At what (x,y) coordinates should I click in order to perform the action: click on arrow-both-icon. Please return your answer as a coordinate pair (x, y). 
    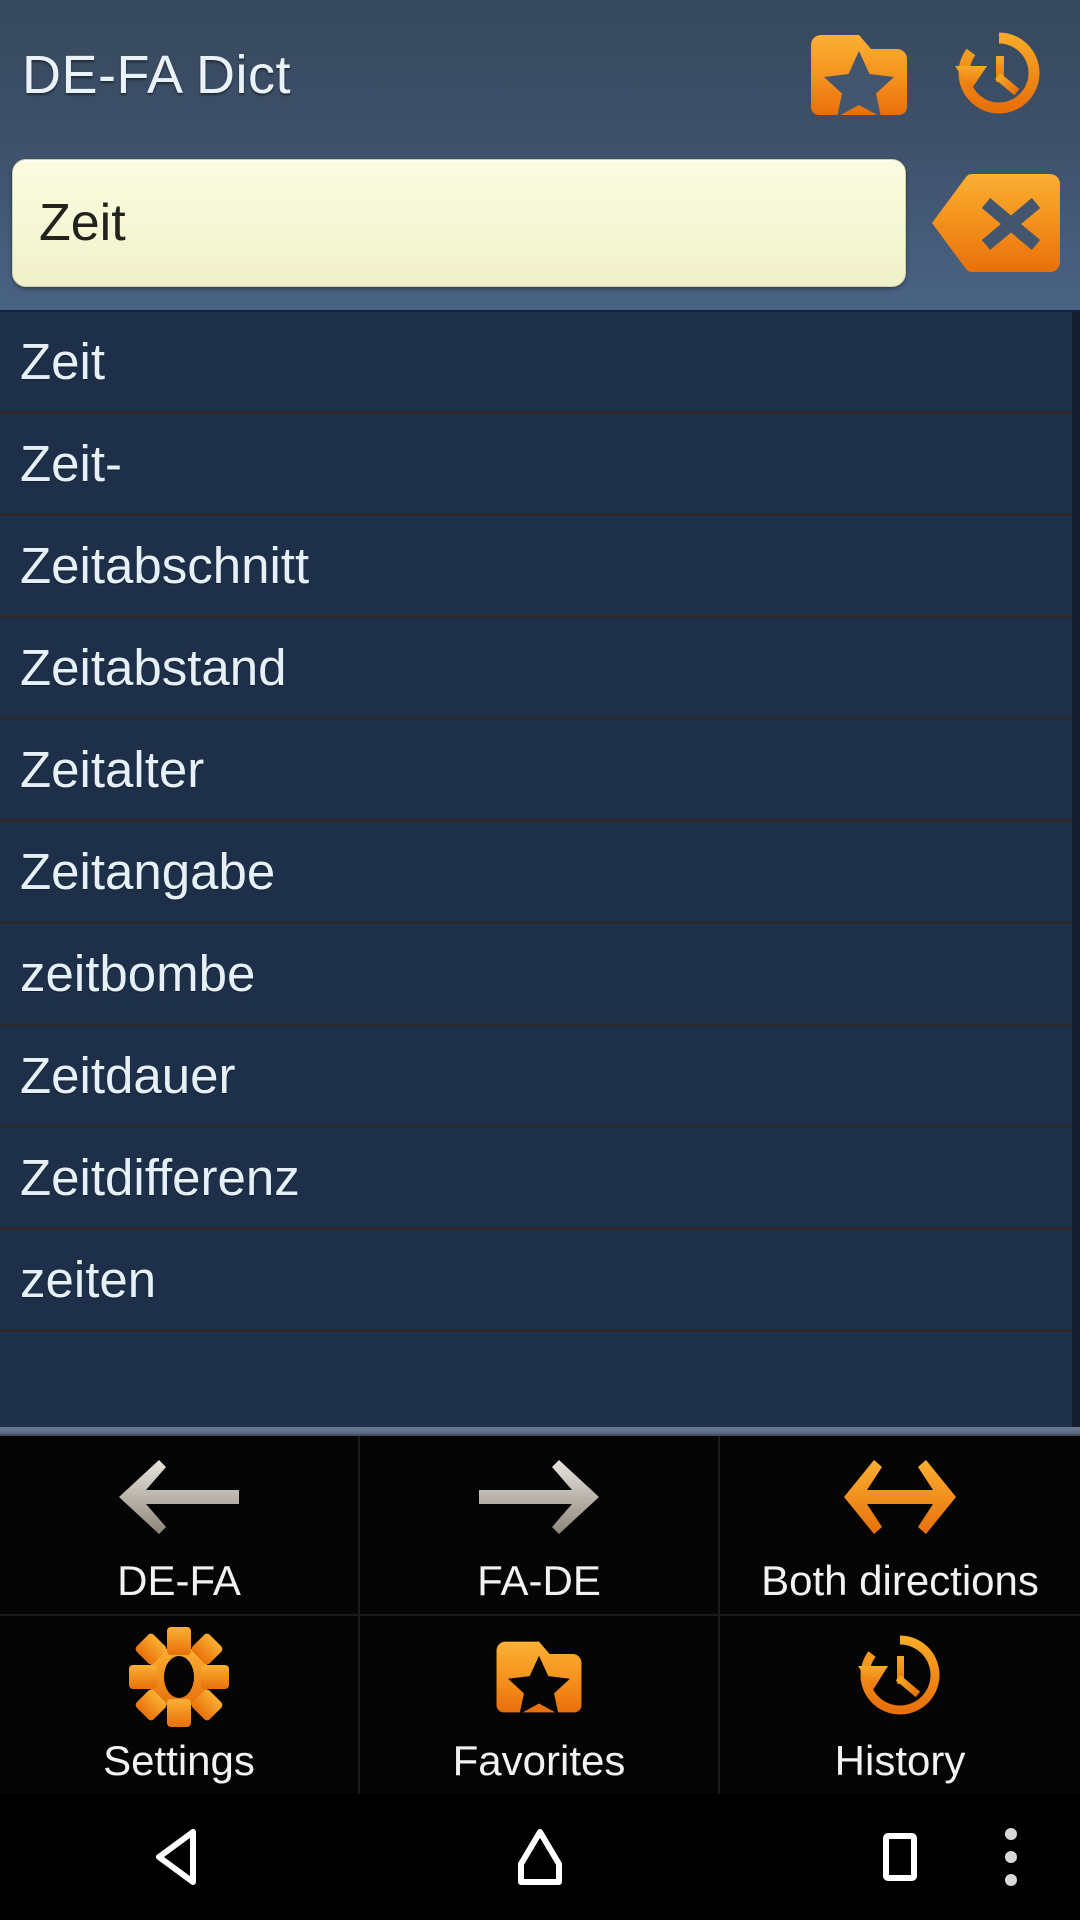
    Looking at the image, I should click on (900, 1497).